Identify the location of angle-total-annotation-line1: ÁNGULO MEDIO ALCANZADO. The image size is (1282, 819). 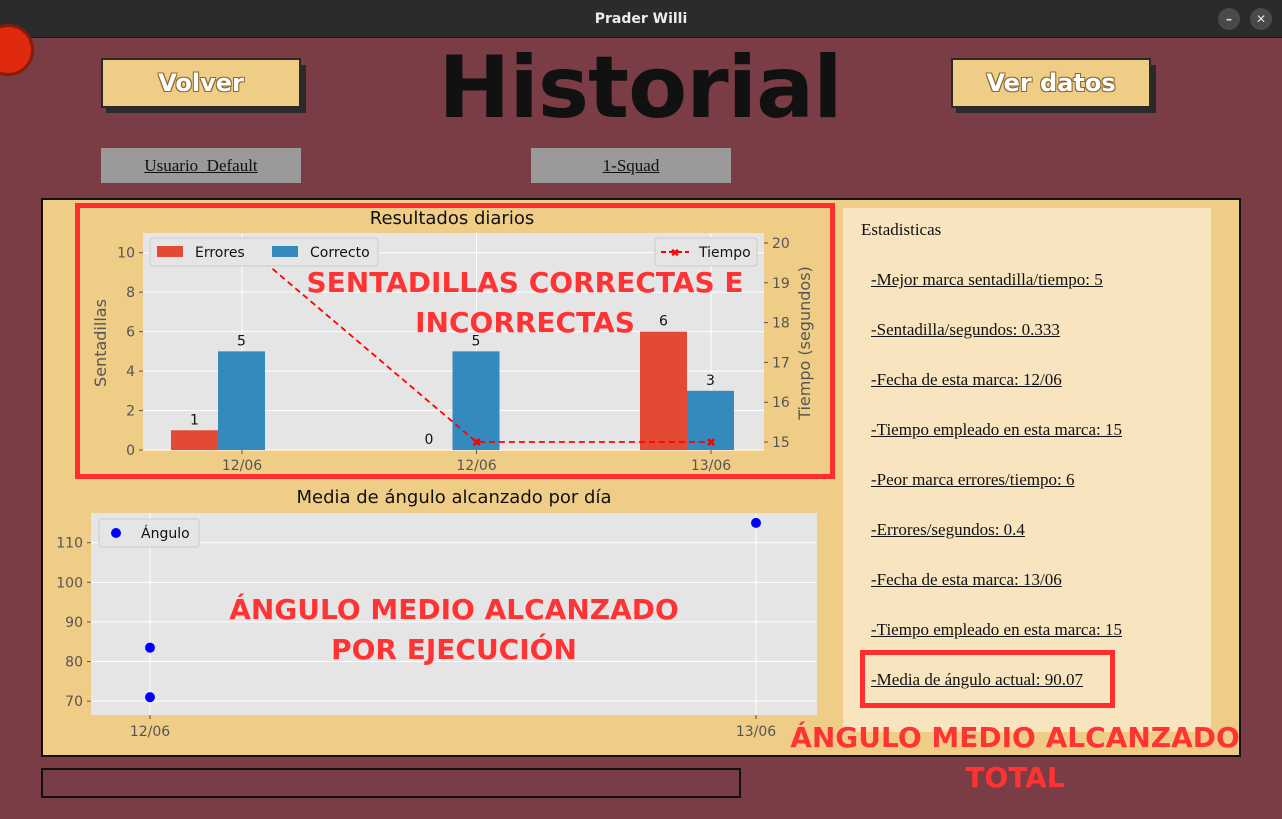
(1015, 737).